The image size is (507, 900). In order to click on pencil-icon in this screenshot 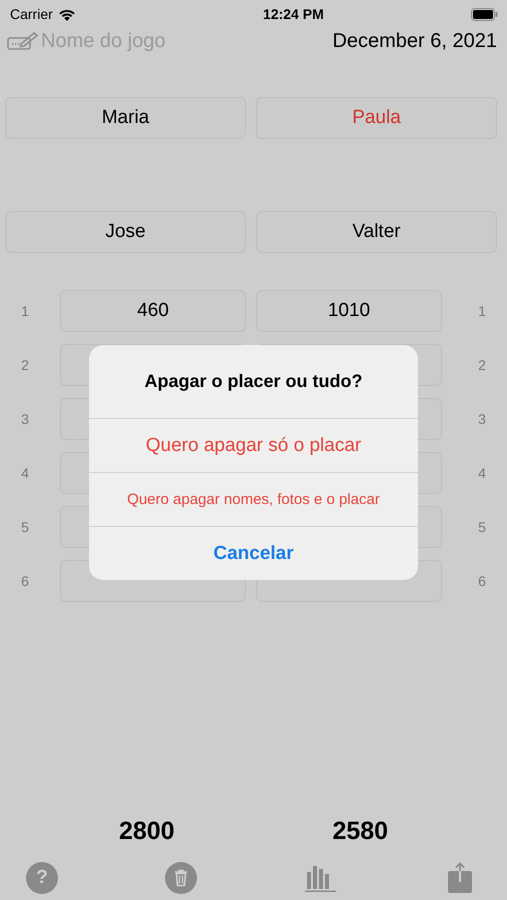, I will do `click(23, 41)`.